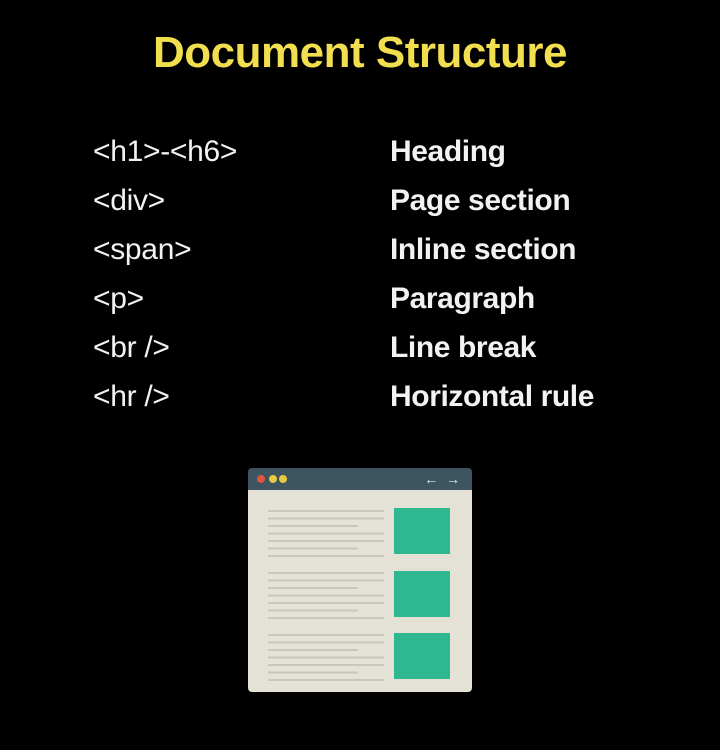 The image size is (720, 750). I want to click on browser-title-bar: ← →, so click(360, 479).